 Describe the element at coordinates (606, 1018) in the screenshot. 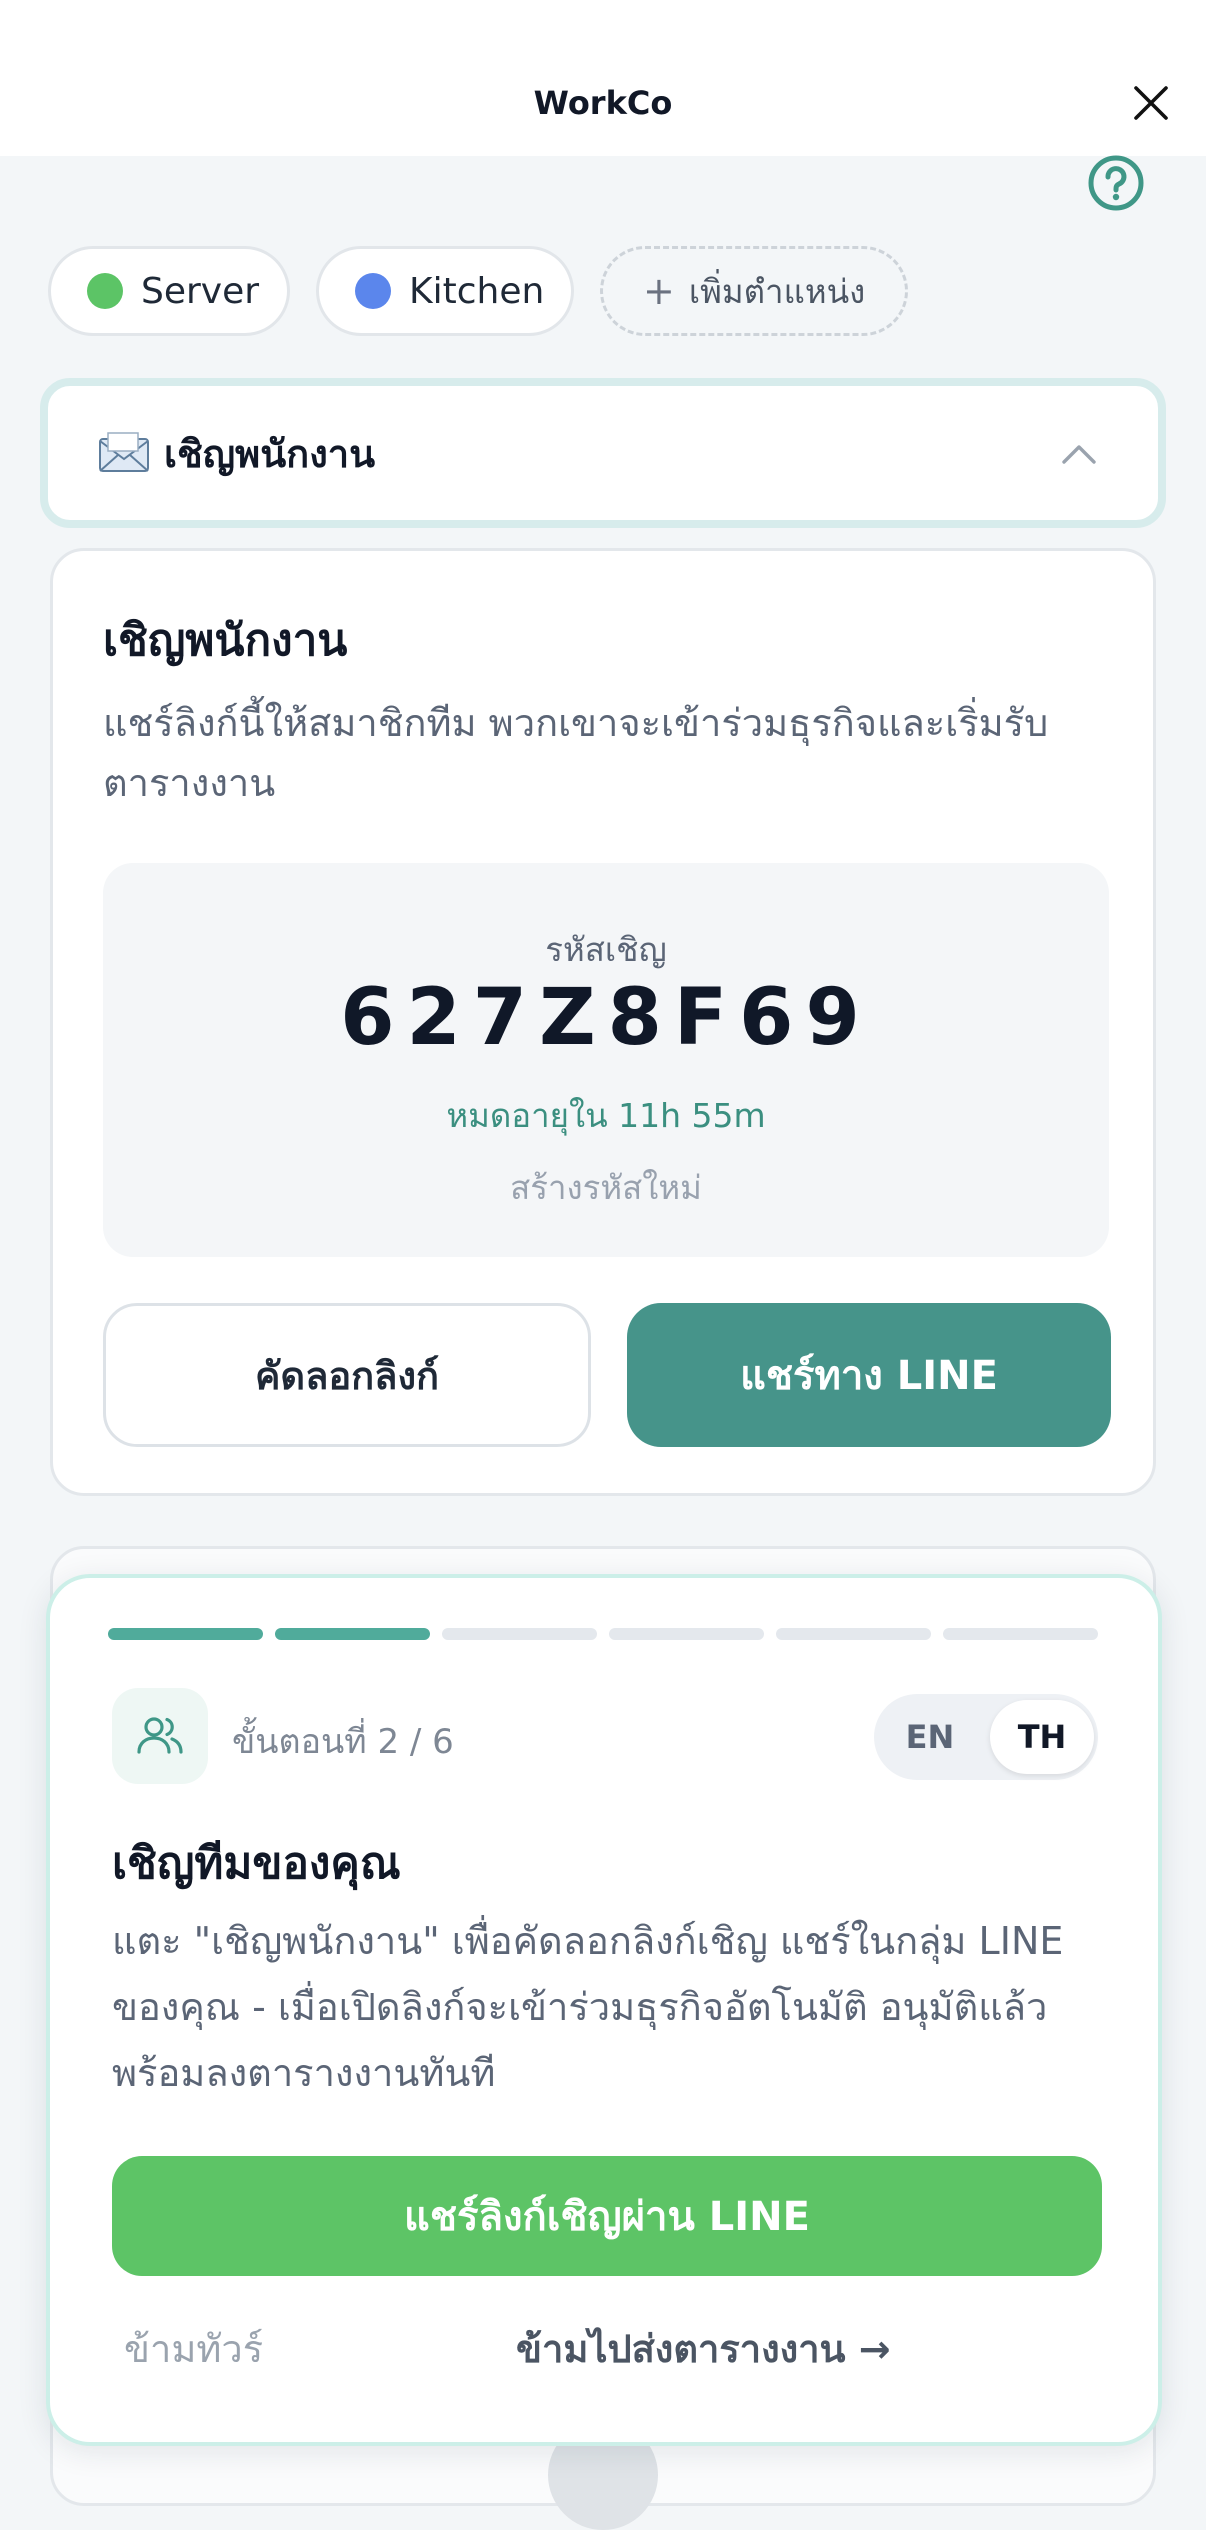

I see `invite-code: 627Z8F69` at that location.